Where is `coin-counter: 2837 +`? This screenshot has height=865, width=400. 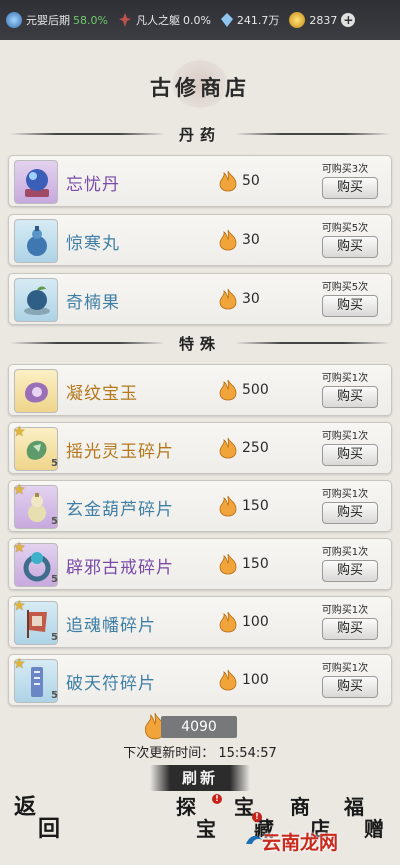 coin-counter: 2837 + is located at coordinates (322, 20).